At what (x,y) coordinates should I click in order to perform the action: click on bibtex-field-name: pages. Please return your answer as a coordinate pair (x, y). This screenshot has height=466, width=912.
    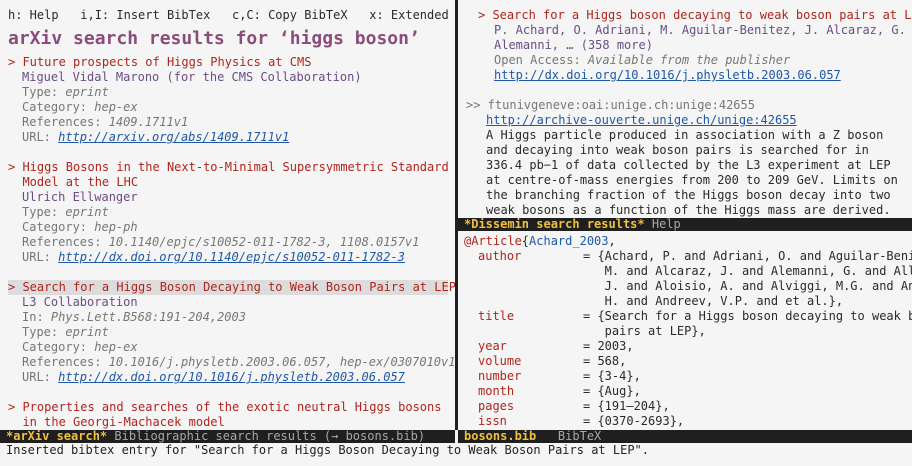
    Looking at the image, I should click on (496, 406).